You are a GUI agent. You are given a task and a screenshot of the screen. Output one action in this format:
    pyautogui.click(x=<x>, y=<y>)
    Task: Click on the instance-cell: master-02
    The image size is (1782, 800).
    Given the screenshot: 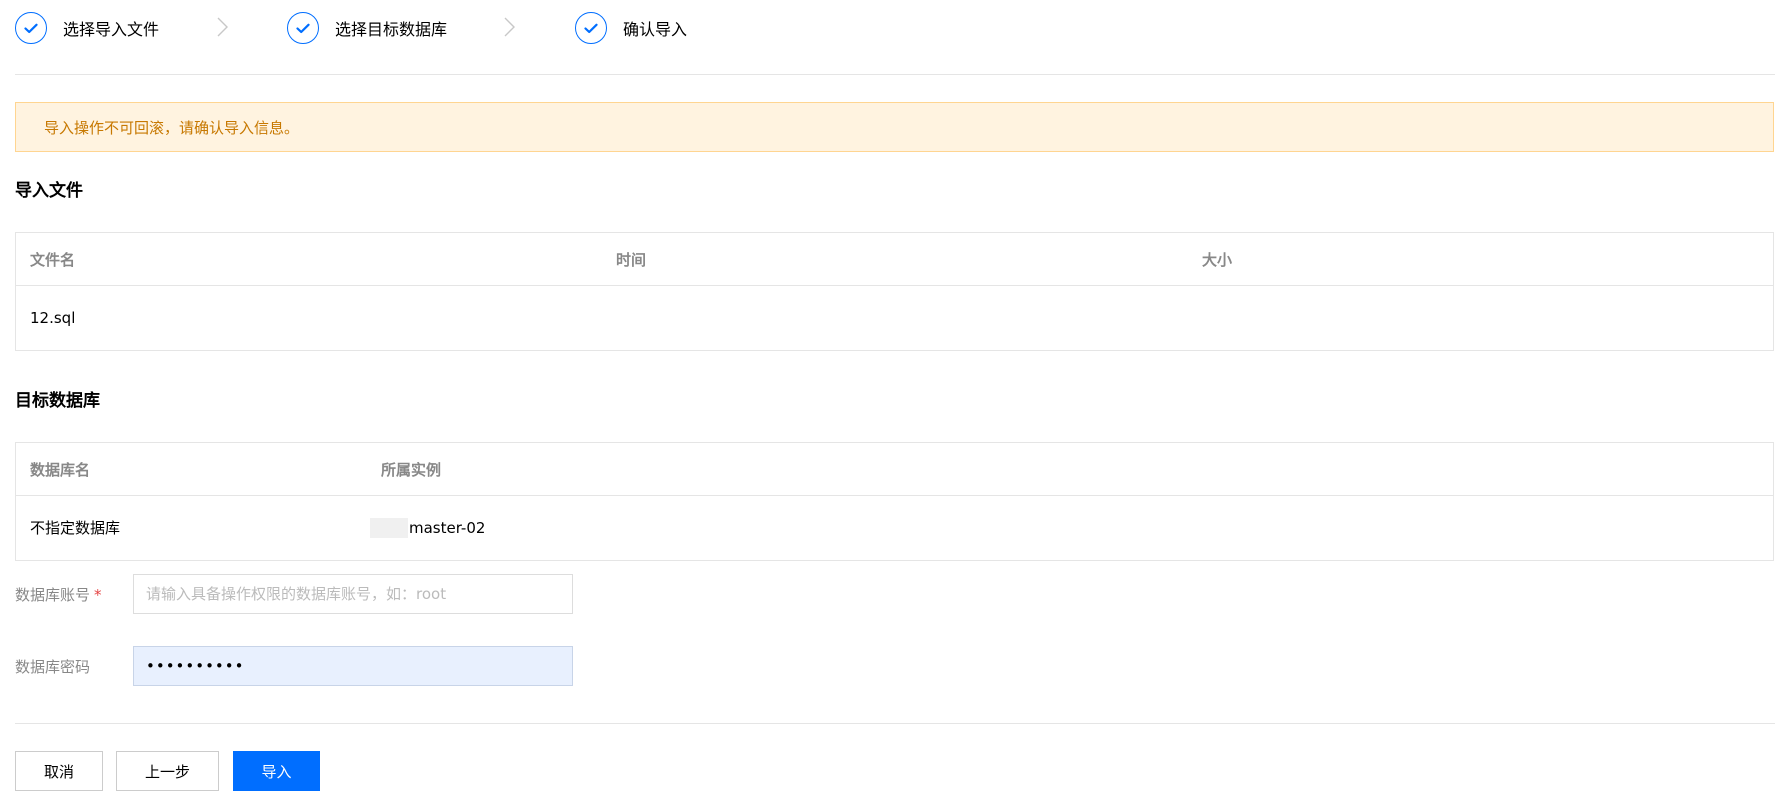 What is the action you would take?
    pyautogui.click(x=427, y=527)
    